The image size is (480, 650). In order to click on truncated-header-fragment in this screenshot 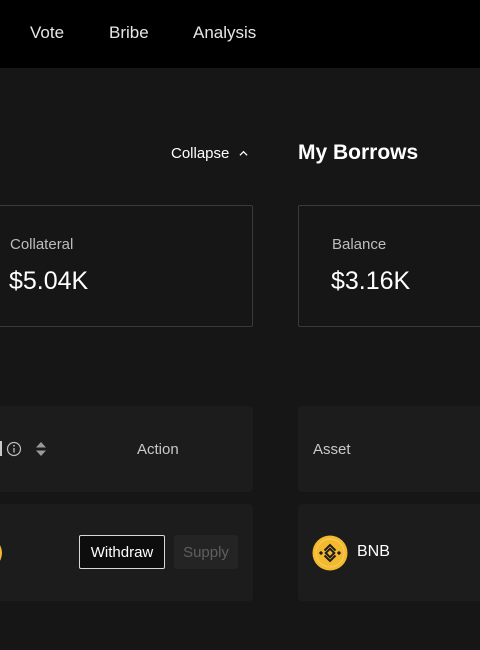, I will do `click(1, 448)`.